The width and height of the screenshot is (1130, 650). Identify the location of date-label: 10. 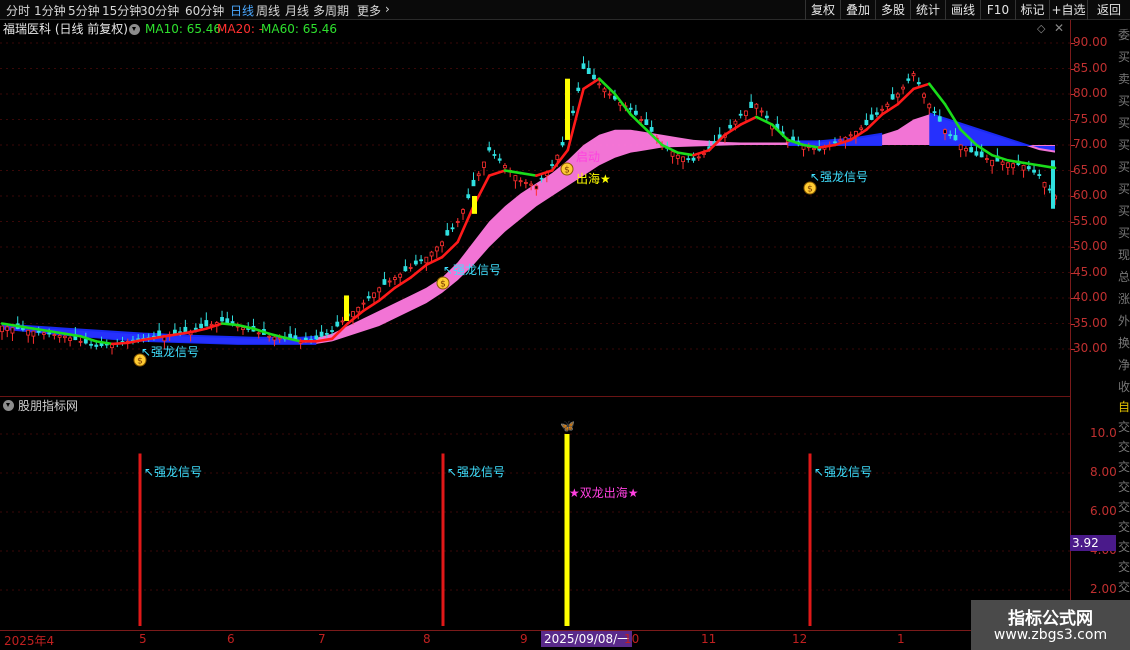
(632, 639).